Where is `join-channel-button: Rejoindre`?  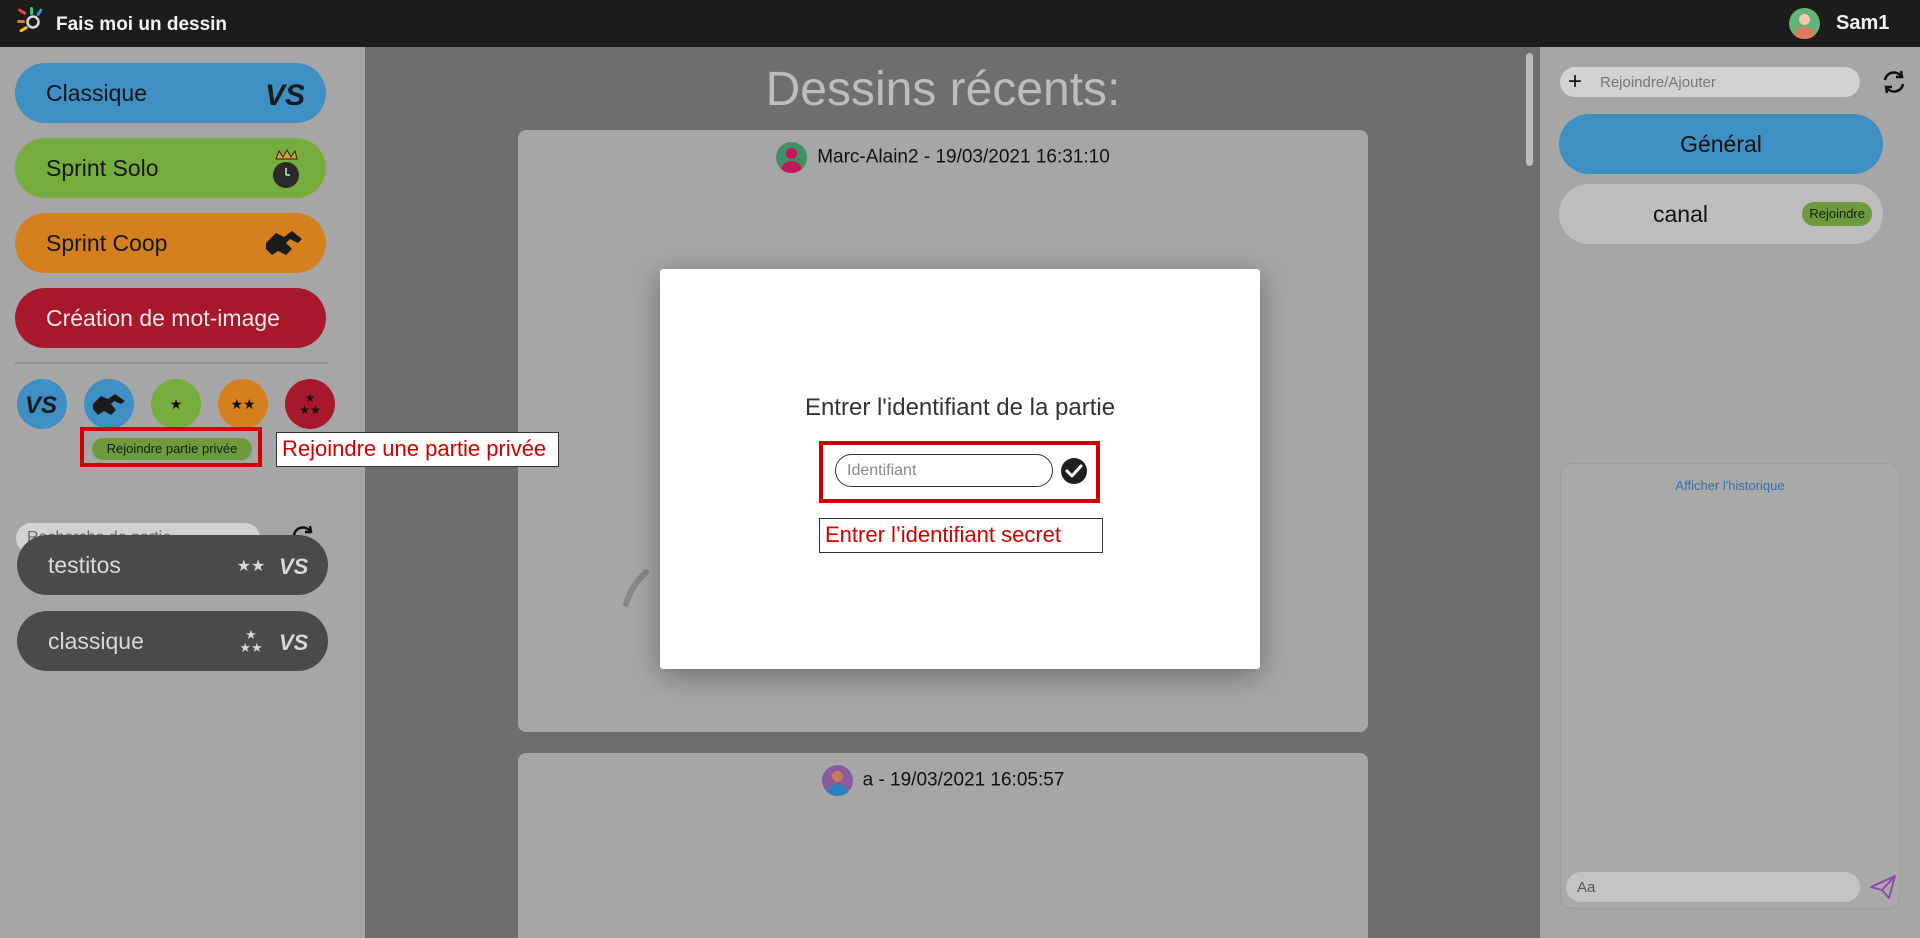
join-channel-button: Rejoindre is located at coordinates (1837, 214).